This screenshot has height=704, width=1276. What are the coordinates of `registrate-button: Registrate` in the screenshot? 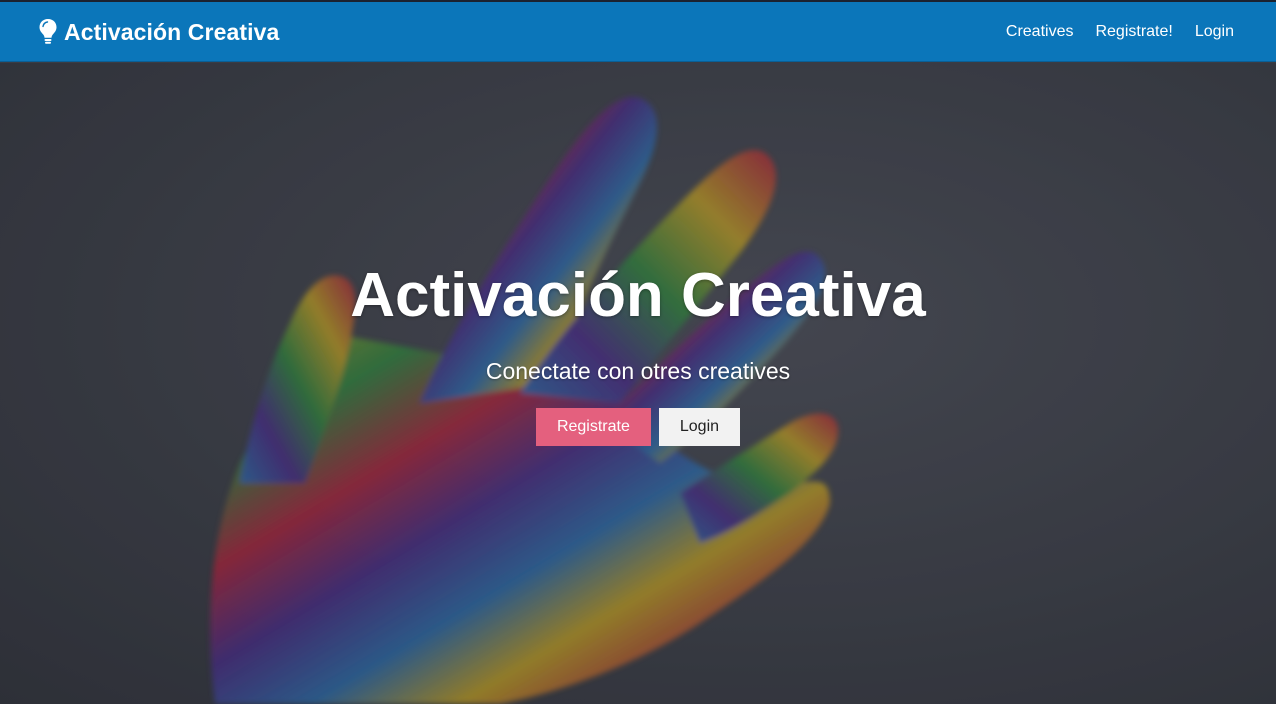 It's located at (593, 427).